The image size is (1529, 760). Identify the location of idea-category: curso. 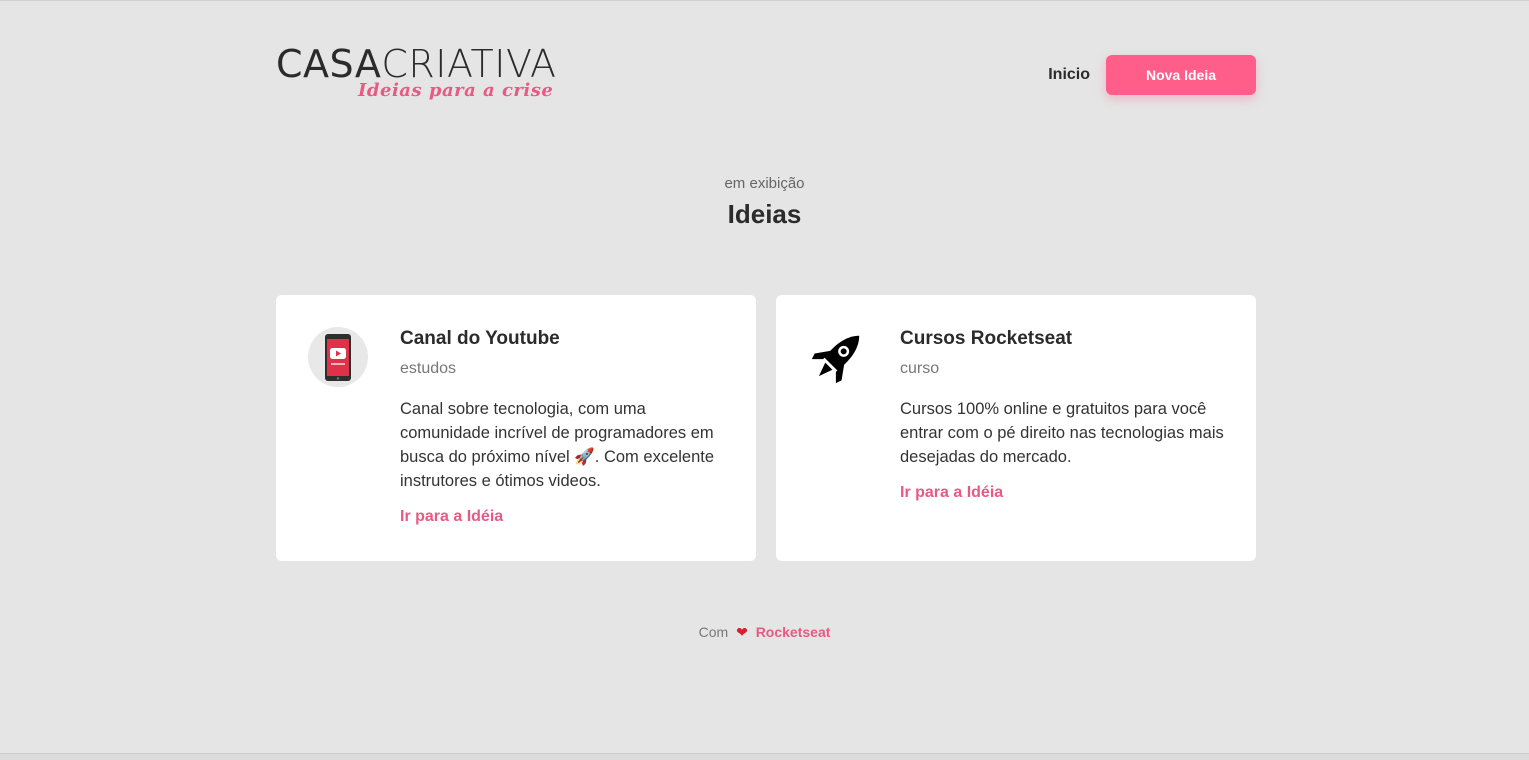
(920, 368).